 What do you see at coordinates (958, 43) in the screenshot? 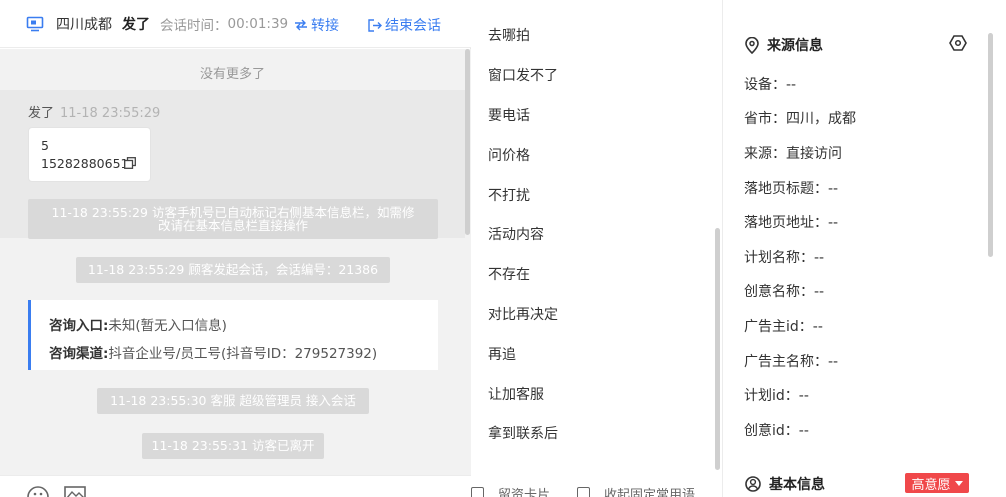
I see `eye-icon` at bounding box center [958, 43].